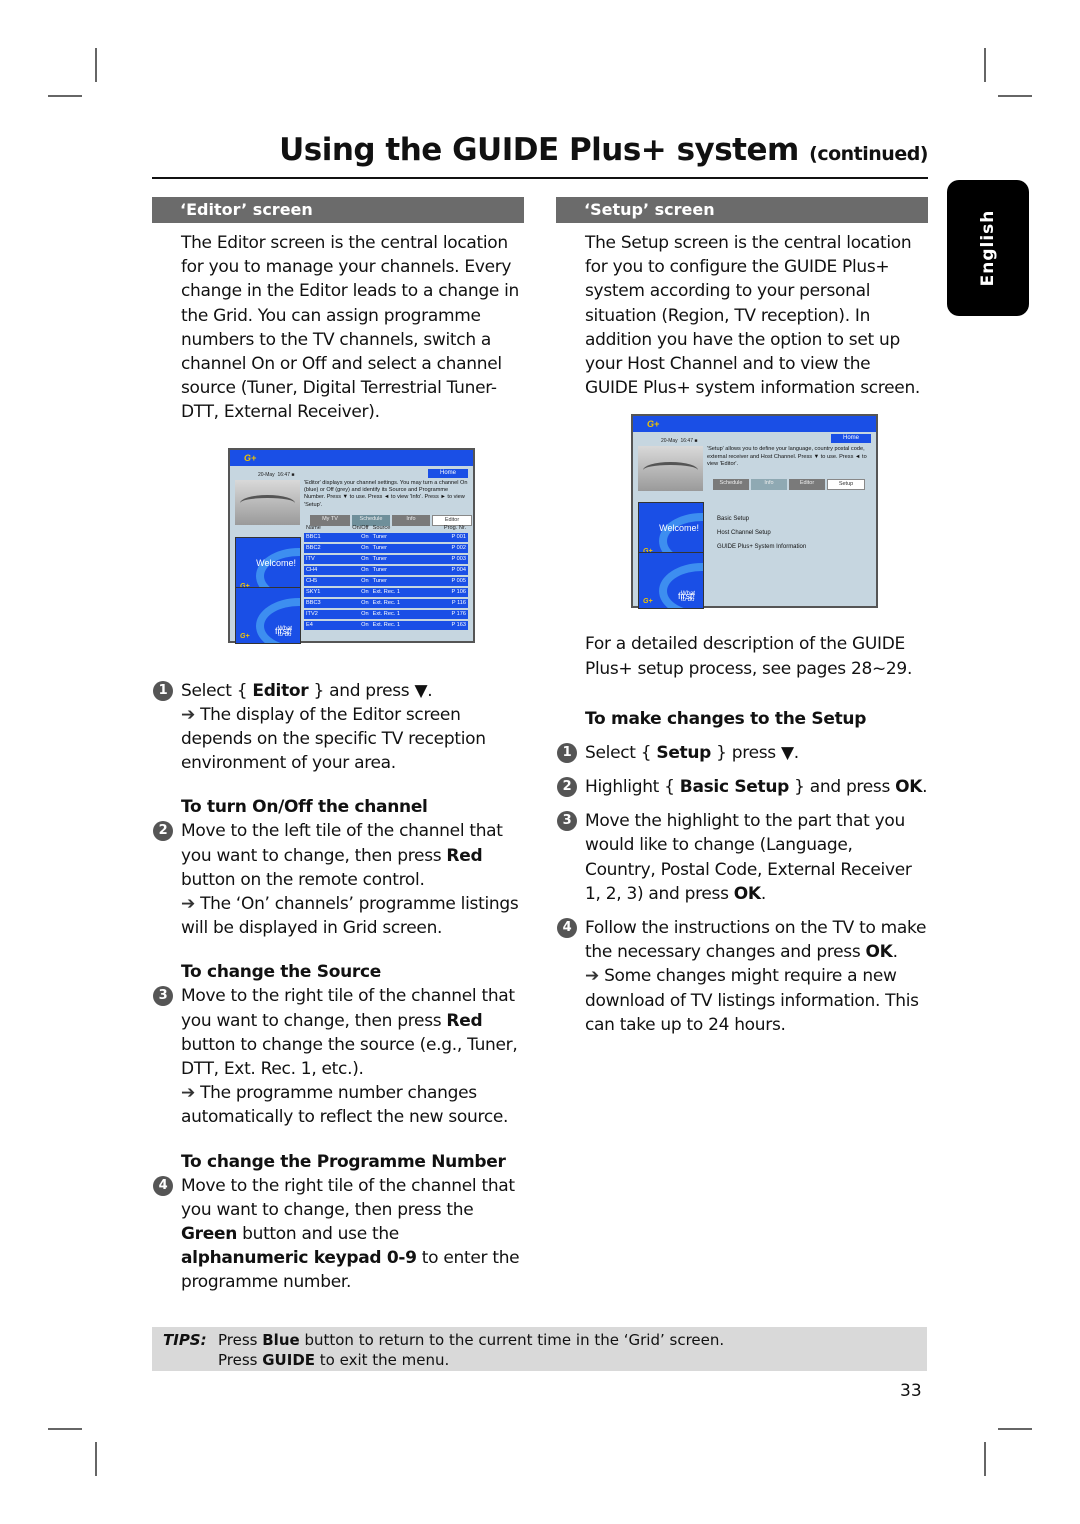  What do you see at coordinates (445, 570) in the screenshot?
I see `channel-prog-number: P 004` at bounding box center [445, 570].